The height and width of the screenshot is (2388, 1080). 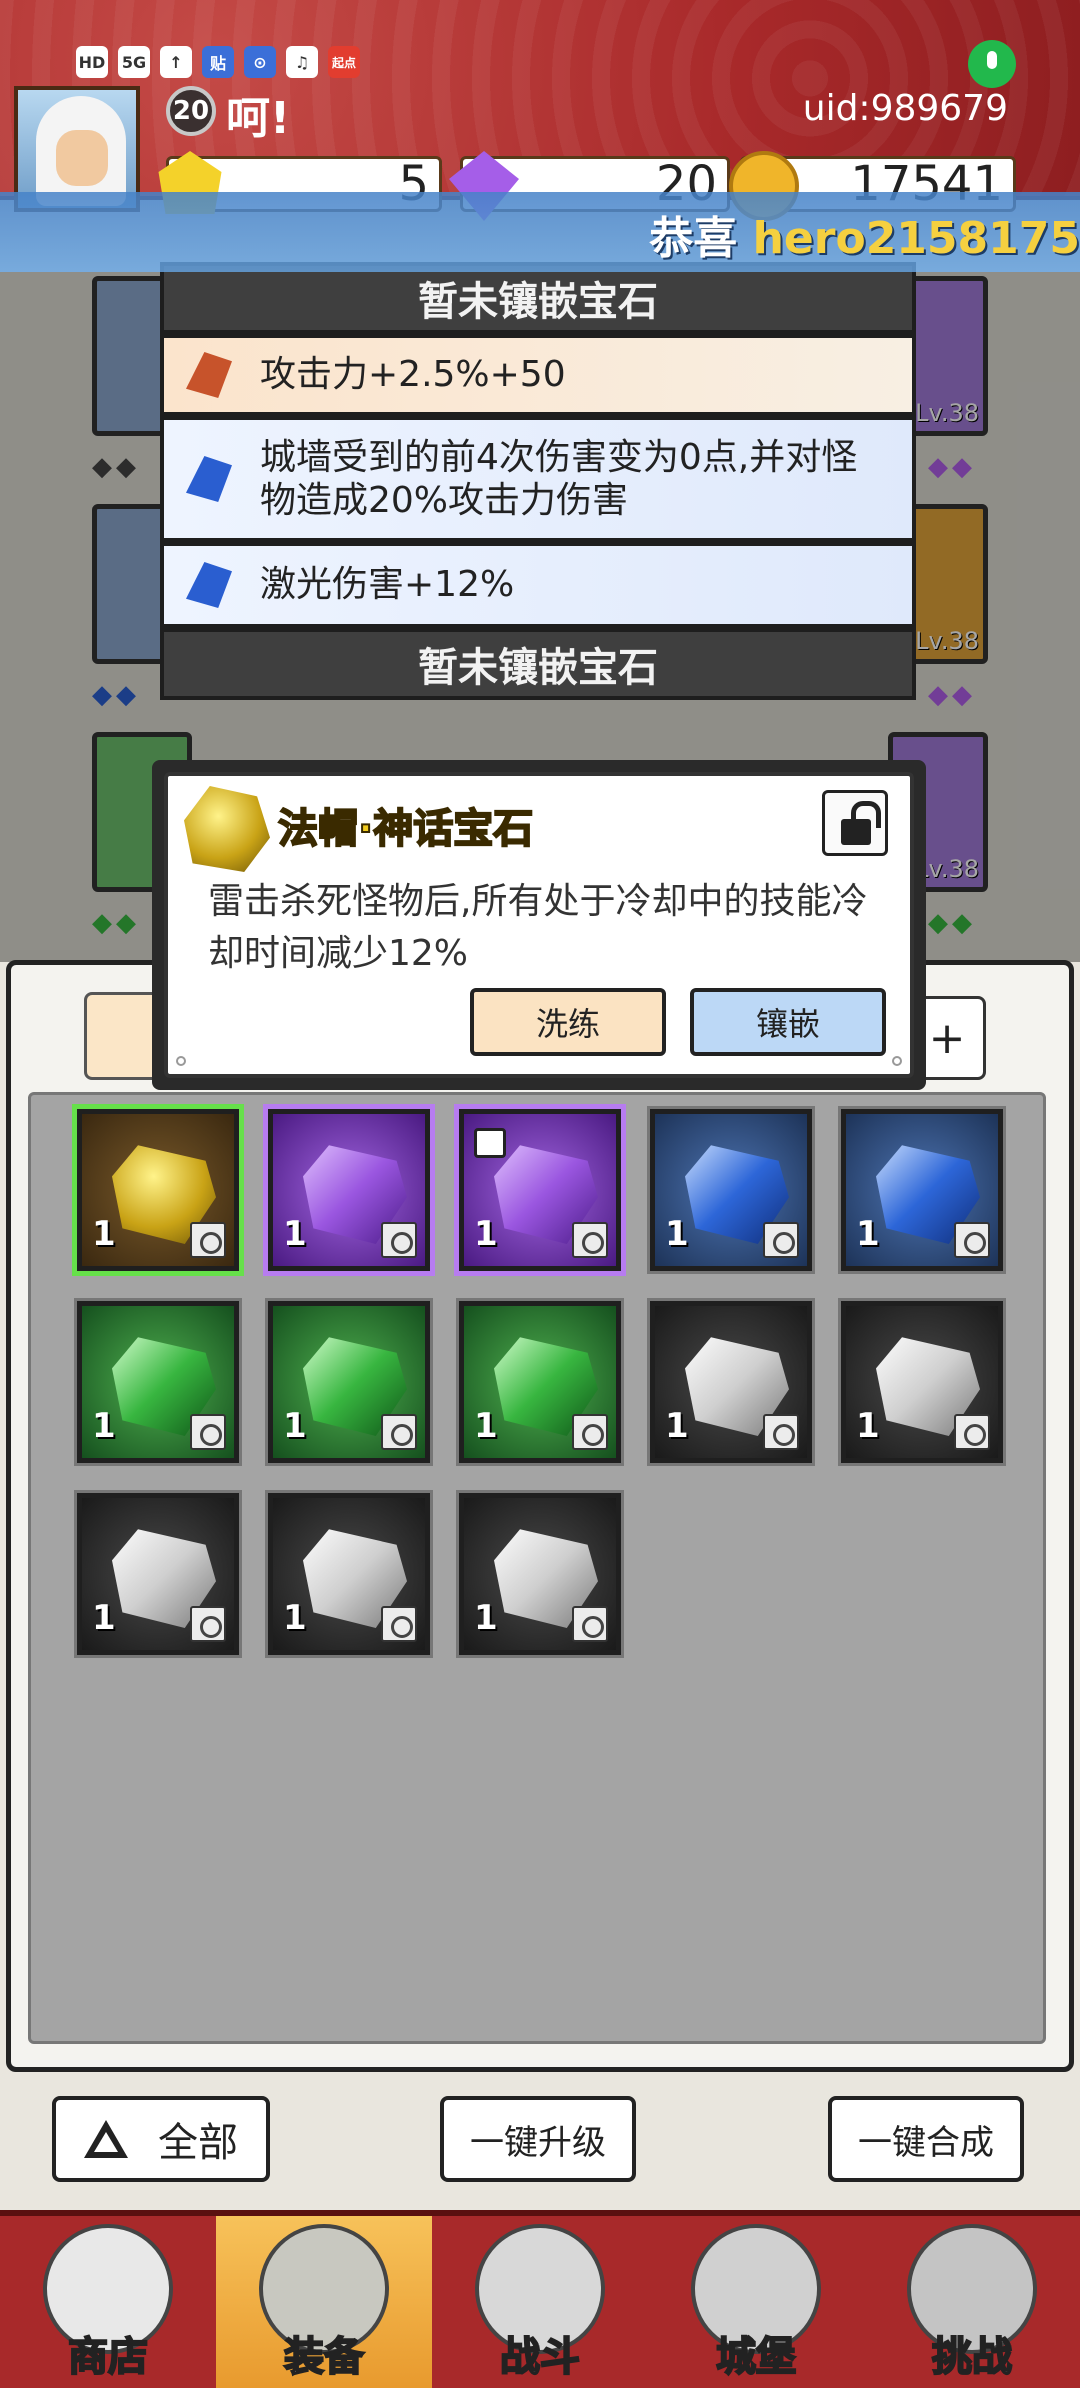 I want to click on gem-slot-text: 激光伤害+12%, so click(x=387, y=585).